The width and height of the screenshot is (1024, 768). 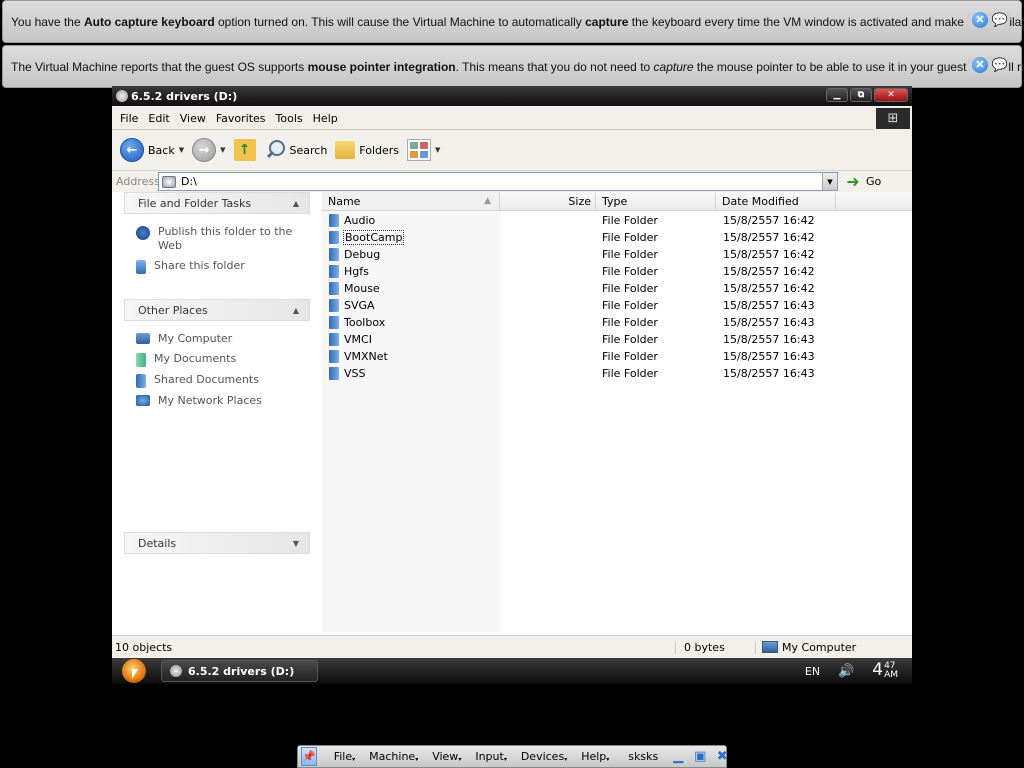 I want to click on column-label: Date Modified, so click(x=760, y=201).